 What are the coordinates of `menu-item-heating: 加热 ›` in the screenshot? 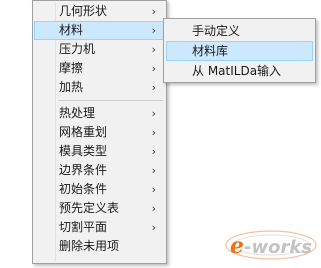 It's located at (99, 87).